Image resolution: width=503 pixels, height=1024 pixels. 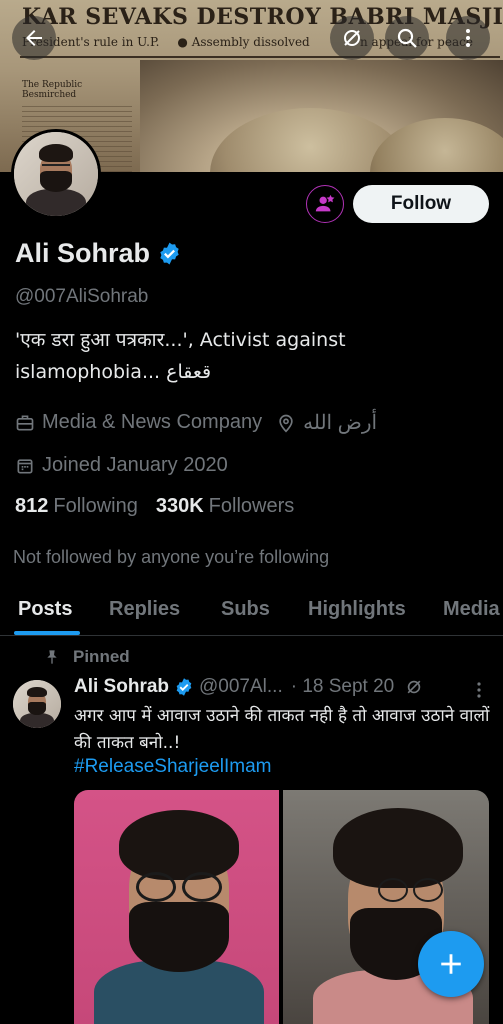 What do you see at coordinates (243, 42) in the screenshot?
I see `banner-subline-2: ● Assembly dissolved` at bounding box center [243, 42].